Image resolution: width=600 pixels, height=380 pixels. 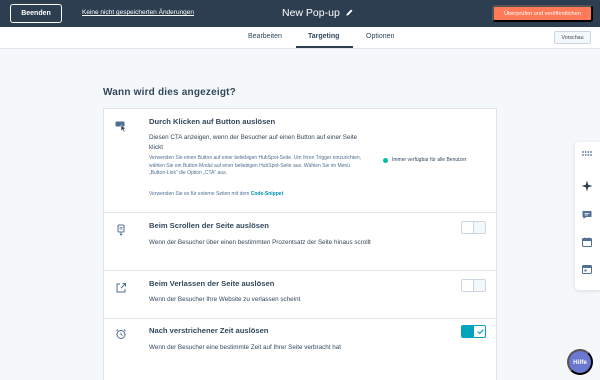 I want to click on scroll-trigger-toggle, so click(x=473, y=227).